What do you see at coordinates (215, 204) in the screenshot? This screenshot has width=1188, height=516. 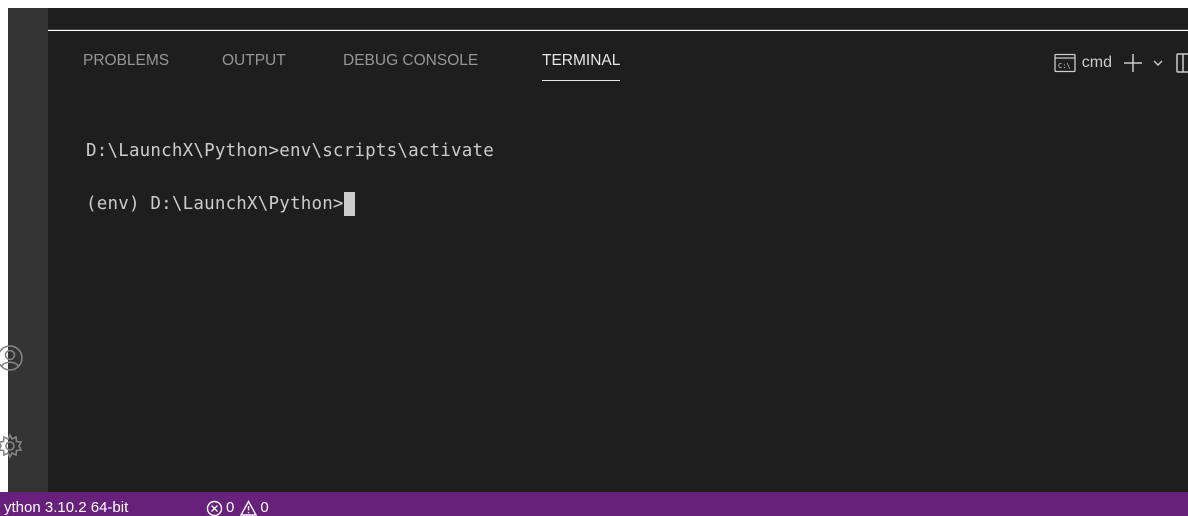 I see `terminal-prompt: (env) D:\LaunchX\Python>` at bounding box center [215, 204].